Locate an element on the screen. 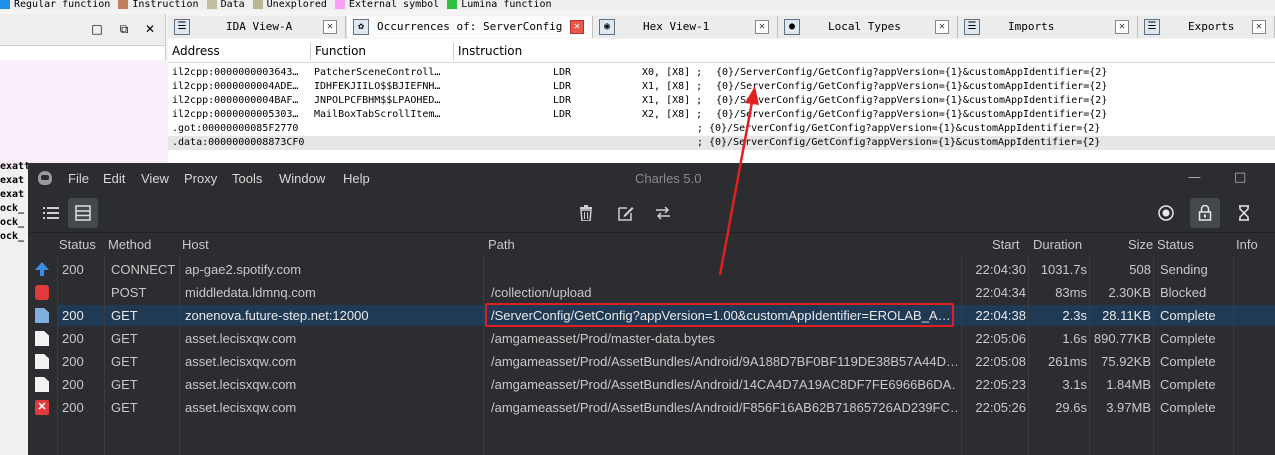 The height and width of the screenshot is (455, 1275). column-status: Status is located at coordinates (77, 245).